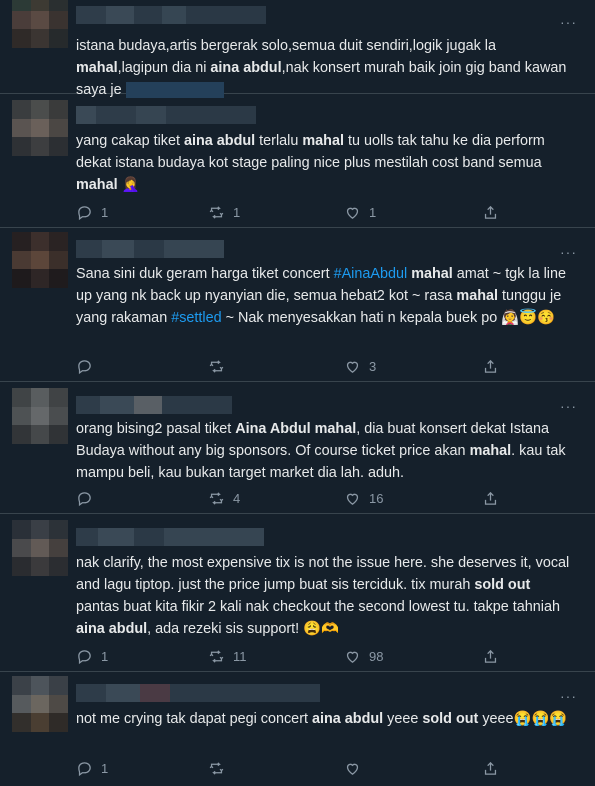 Image resolution: width=595 pixels, height=786 pixels. Describe the element at coordinates (360, 366) in the screenshot. I see `like-button: 3` at that location.